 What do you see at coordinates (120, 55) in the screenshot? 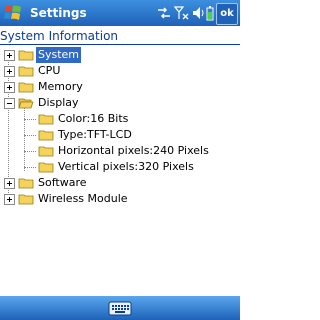
I see `tree-item-system: System` at bounding box center [120, 55].